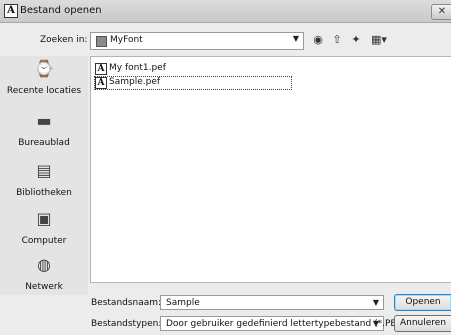  I want to click on filename-label: Bestandsnaam:, so click(126, 303).